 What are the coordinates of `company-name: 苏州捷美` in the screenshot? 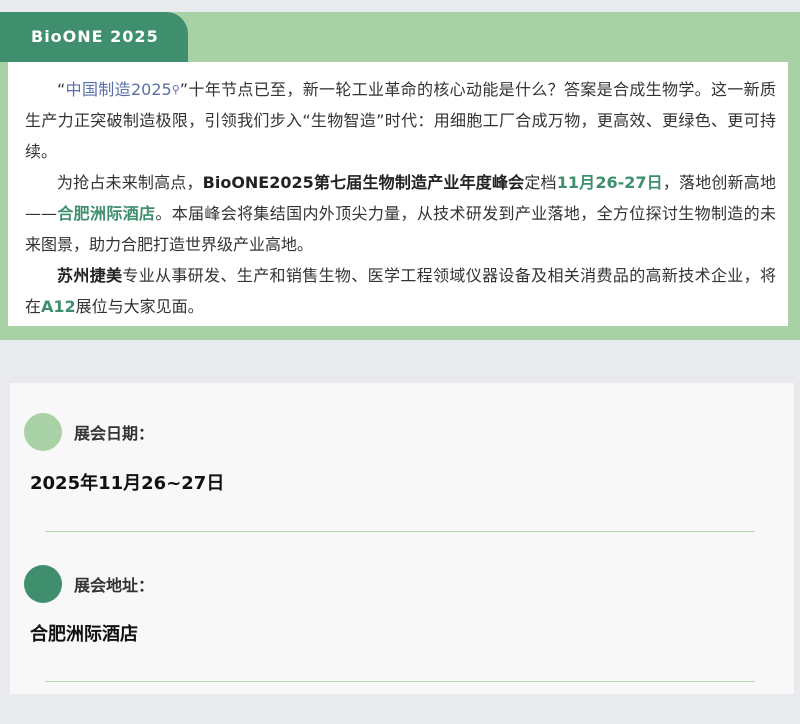 It's located at (90, 275).